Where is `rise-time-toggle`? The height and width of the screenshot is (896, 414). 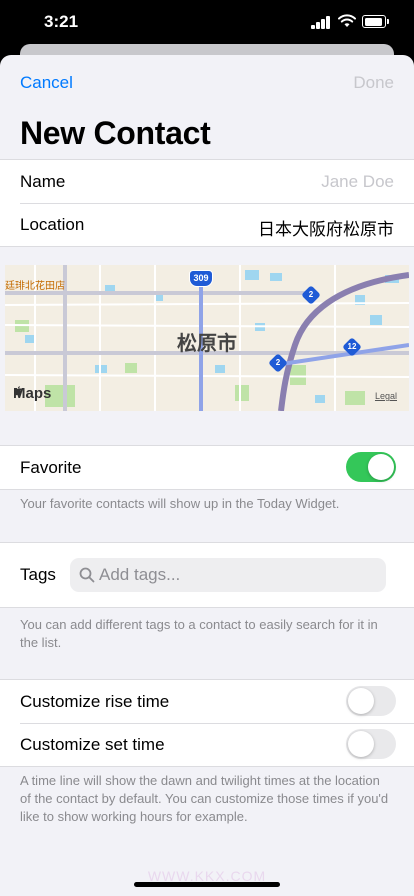
rise-time-toggle is located at coordinates (371, 701).